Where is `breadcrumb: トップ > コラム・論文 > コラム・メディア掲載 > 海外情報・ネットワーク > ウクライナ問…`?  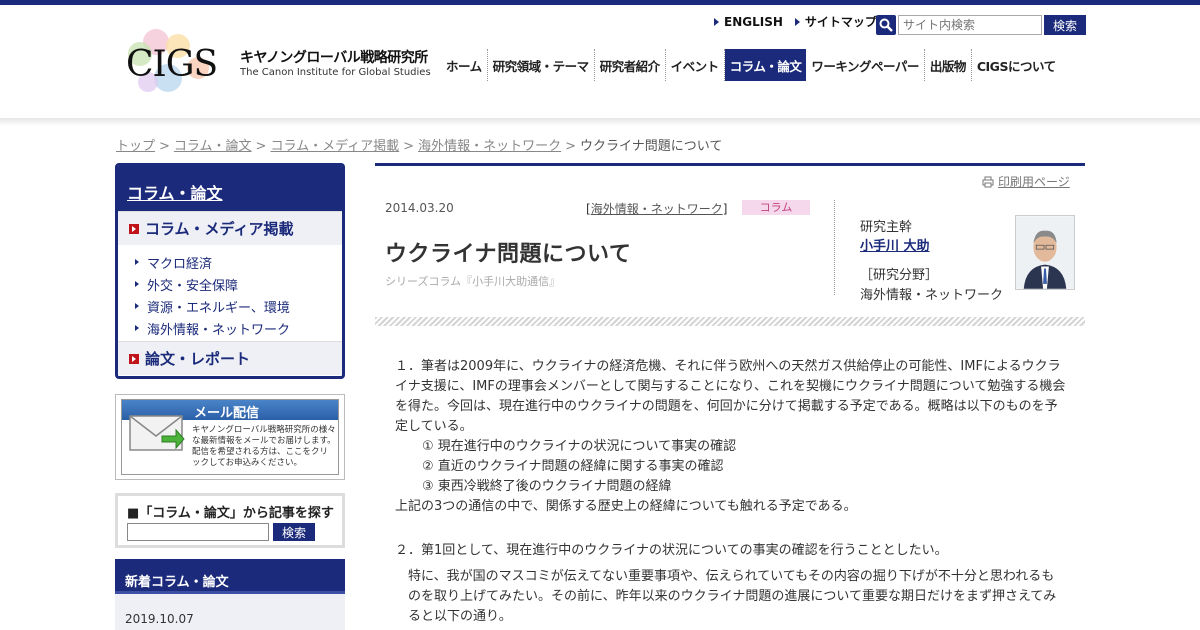
breadcrumb: トップ > コラム・論文 > コラム・メディア掲載 > 海外情報・ネットワーク > ウクライナ問… is located at coordinates (419, 146).